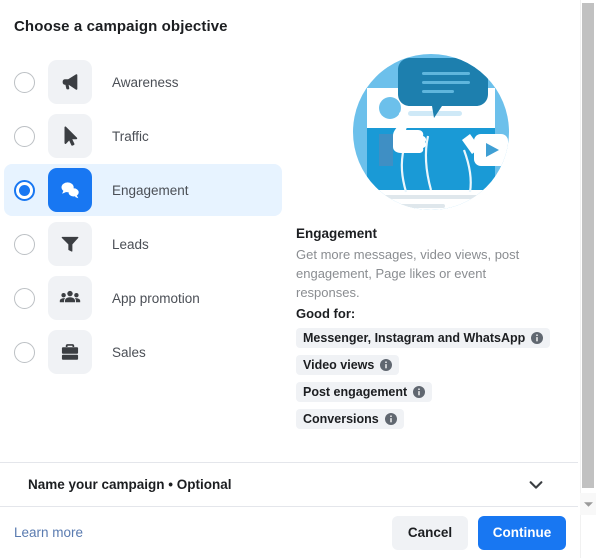  Describe the element at coordinates (129, 352) in the screenshot. I see `objective-label: Sales` at that location.